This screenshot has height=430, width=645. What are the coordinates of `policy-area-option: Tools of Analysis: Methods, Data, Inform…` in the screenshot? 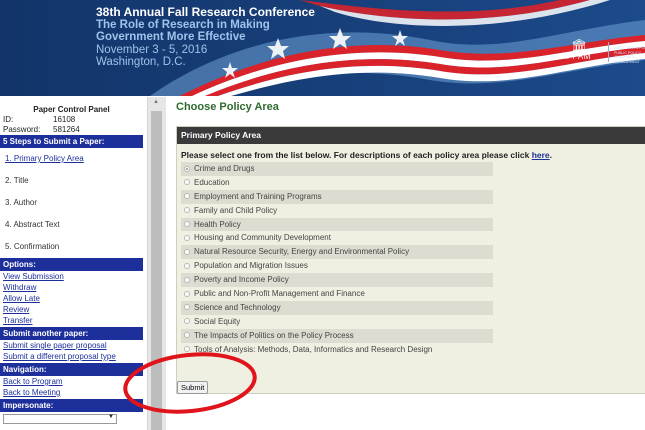 It's located at (337, 350).